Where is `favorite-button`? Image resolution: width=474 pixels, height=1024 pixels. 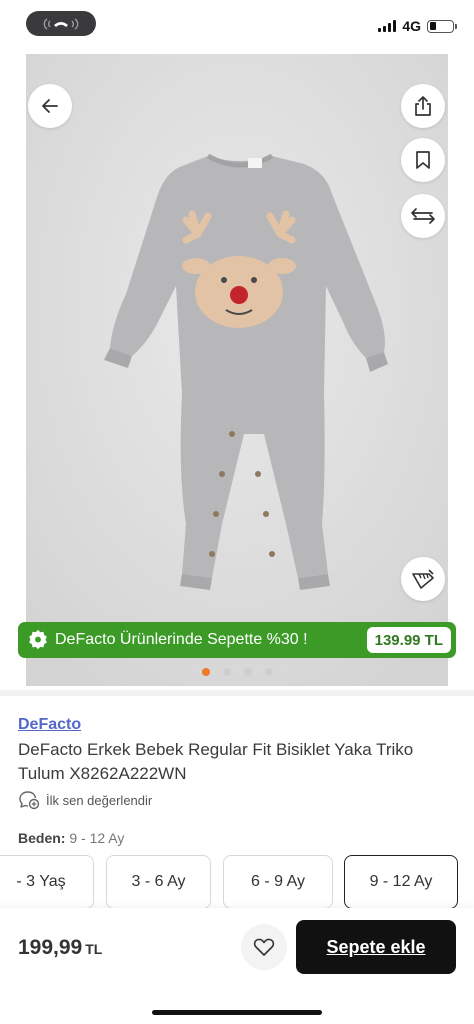 favorite-button is located at coordinates (264, 947).